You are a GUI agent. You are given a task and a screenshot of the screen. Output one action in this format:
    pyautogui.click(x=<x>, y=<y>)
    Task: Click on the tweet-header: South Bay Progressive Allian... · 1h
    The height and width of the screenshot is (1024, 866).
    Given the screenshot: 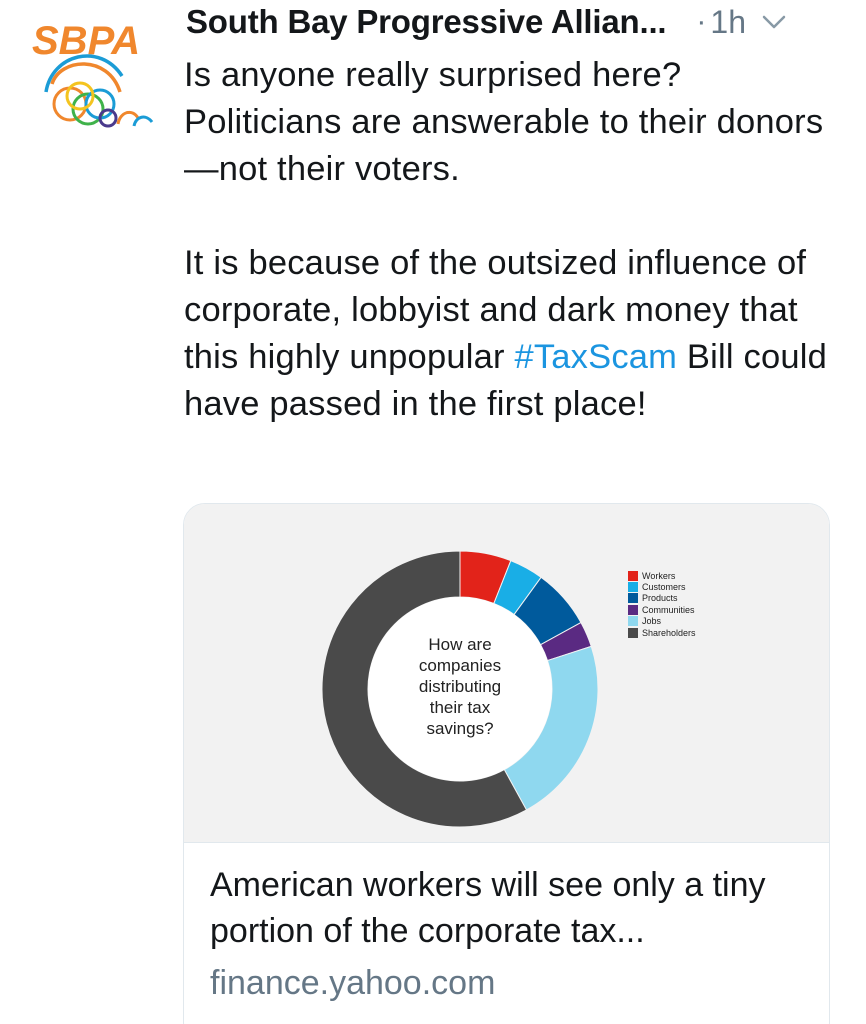 What is the action you would take?
    pyautogui.click(x=516, y=22)
    